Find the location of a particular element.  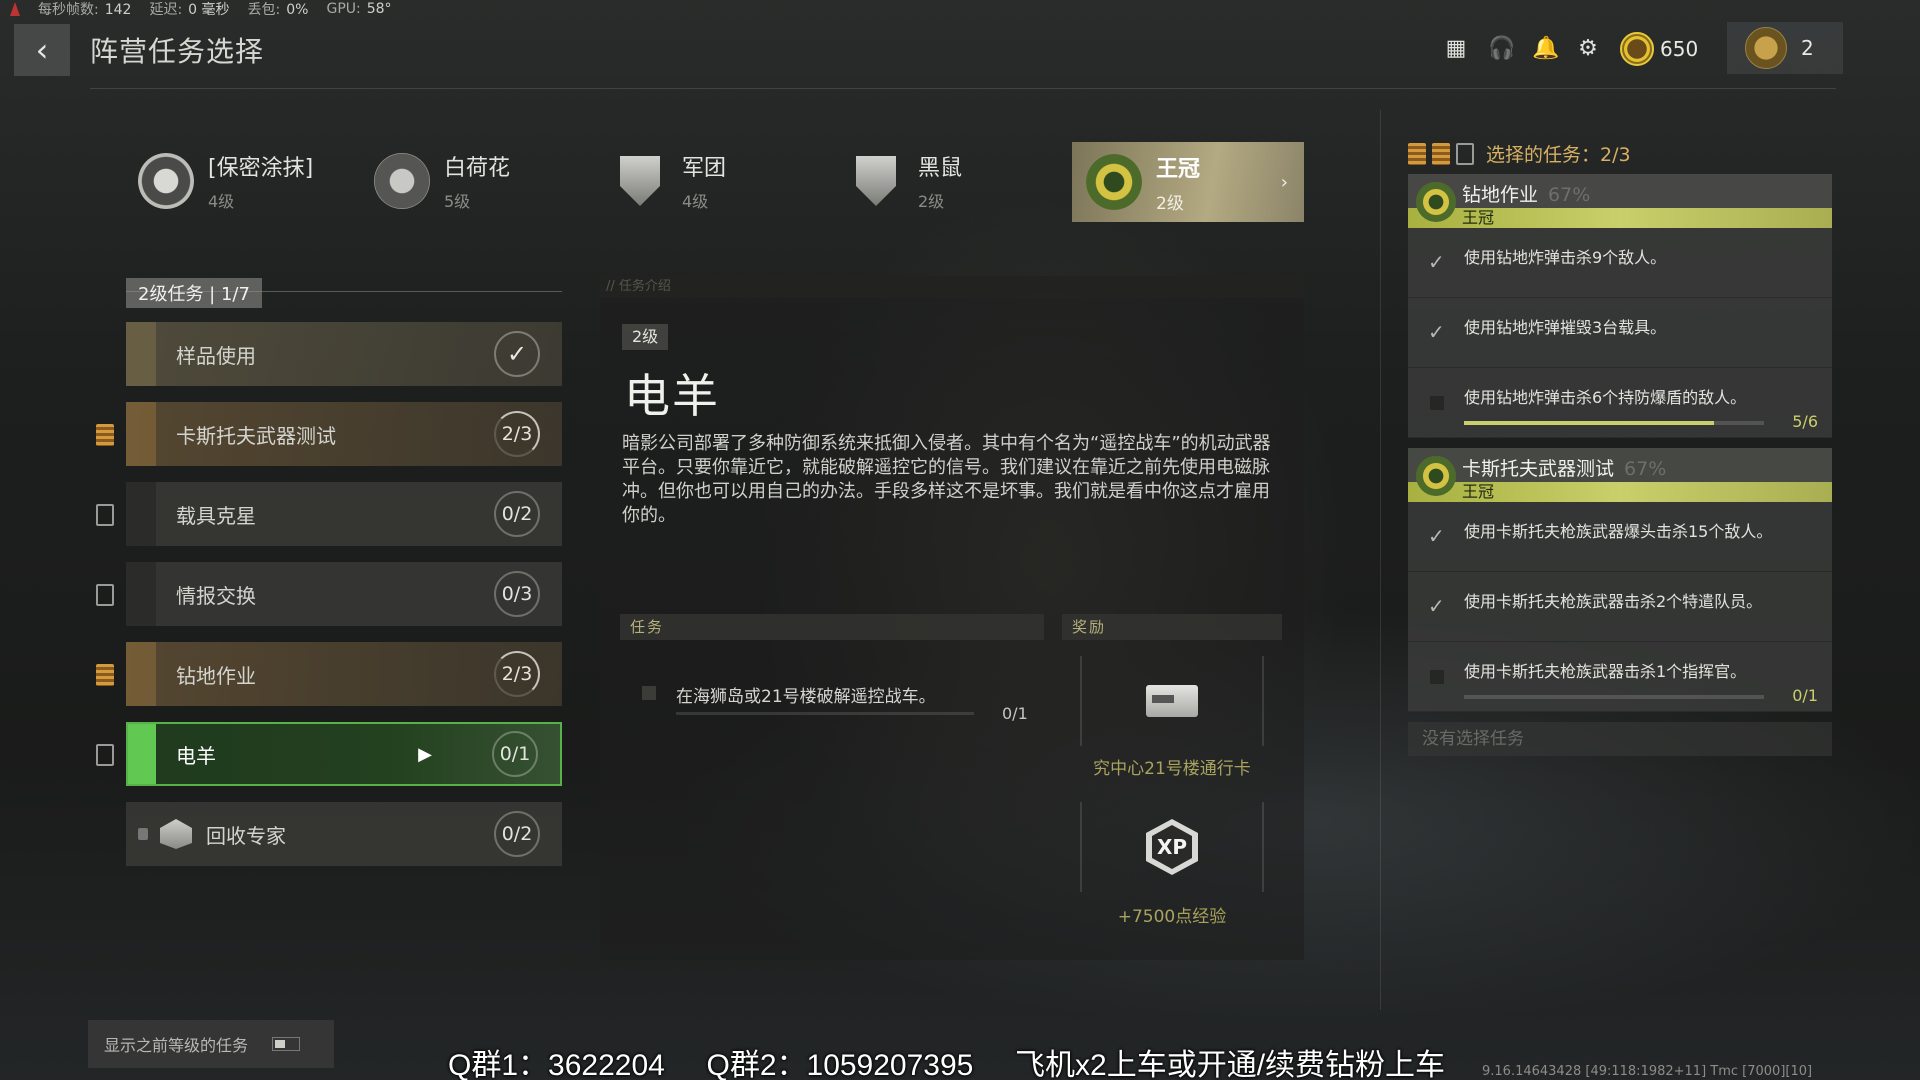

black-mous-shield-icon is located at coordinates (876, 181).